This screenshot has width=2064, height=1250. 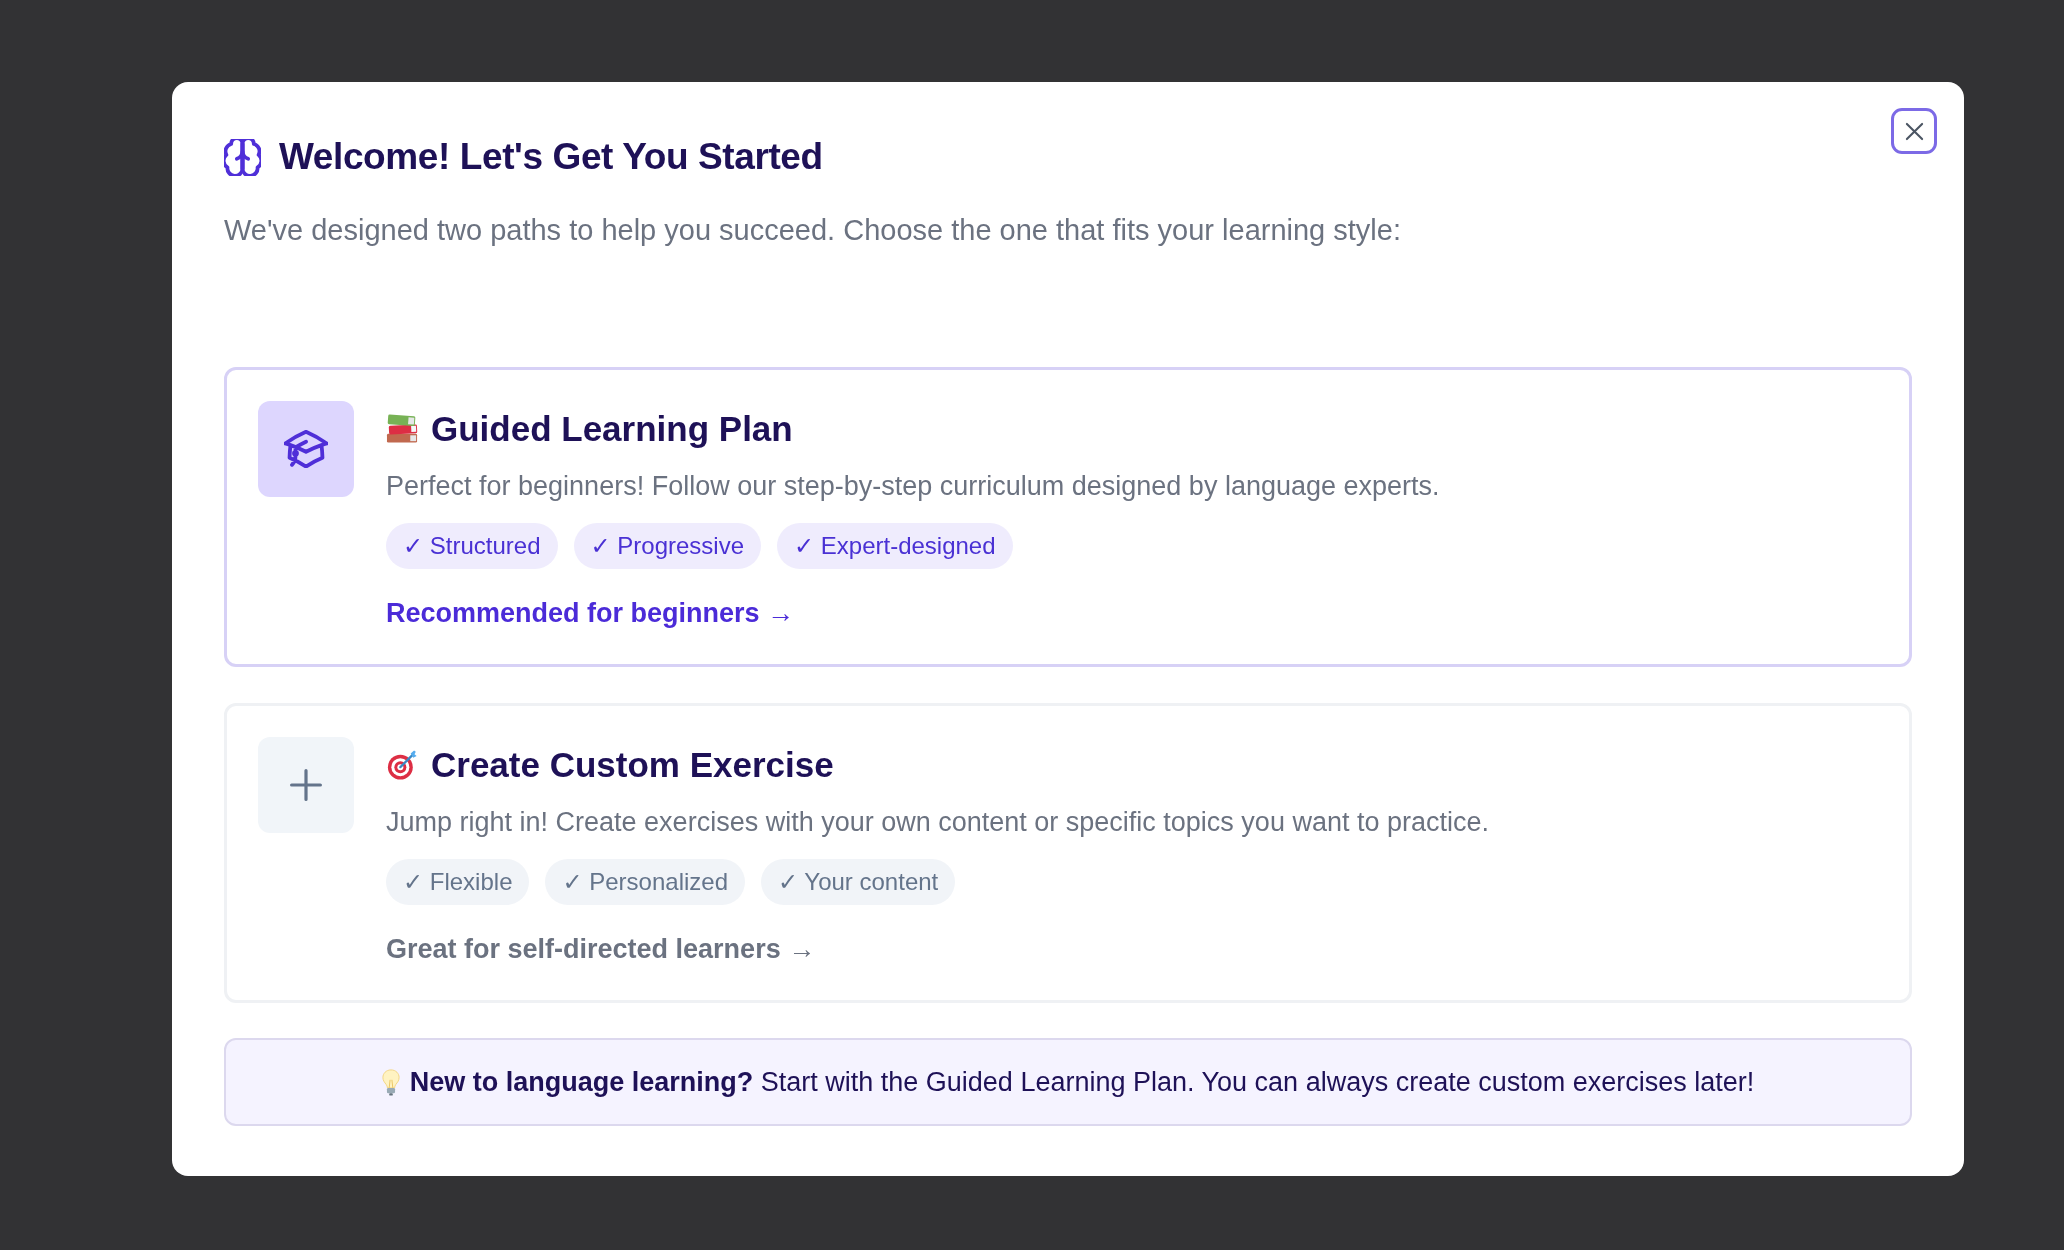 I want to click on feature-tag: ✓ Expert-designed, so click(x=895, y=546).